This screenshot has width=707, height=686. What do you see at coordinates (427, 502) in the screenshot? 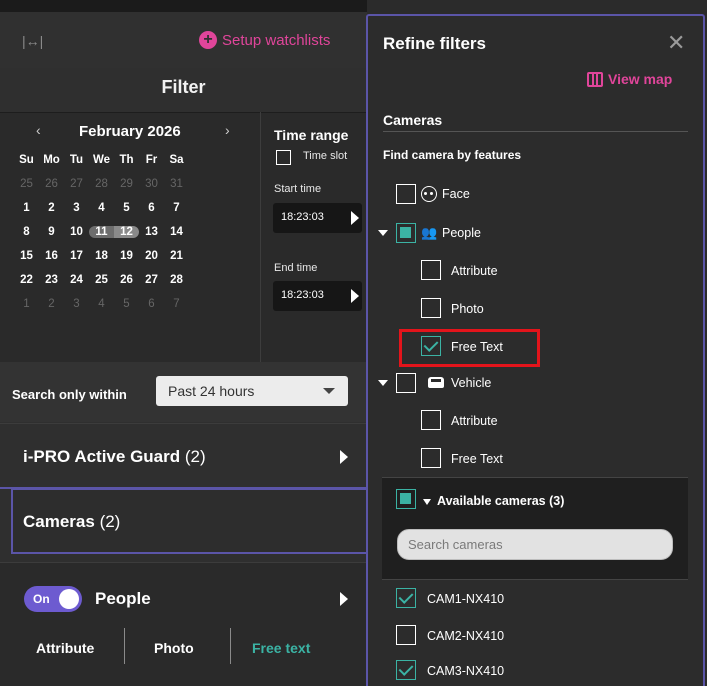
I see `expand-available-icon` at bounding box center [427, 502].